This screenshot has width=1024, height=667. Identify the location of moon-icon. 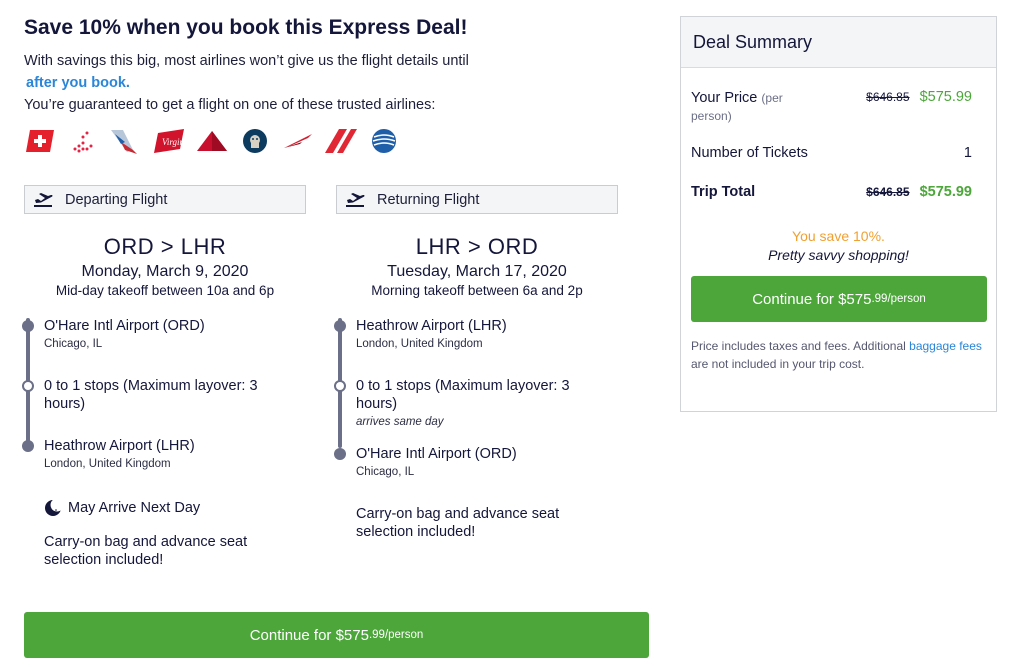
(53, 507).